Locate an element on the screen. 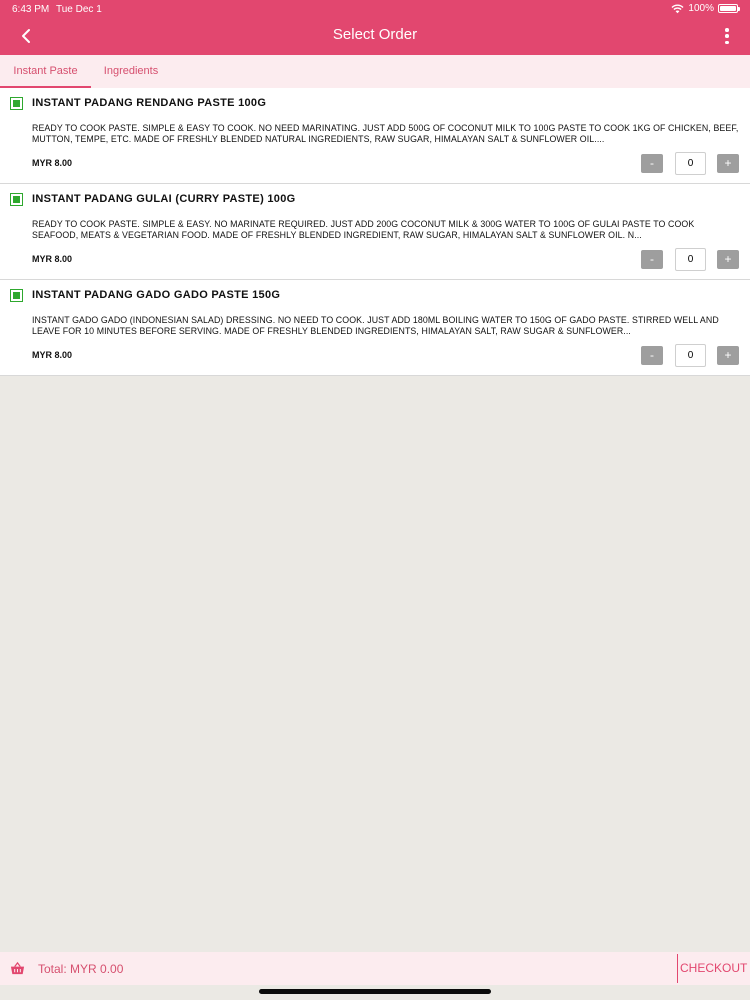  battery-icon is located at coordinates (729, 8).